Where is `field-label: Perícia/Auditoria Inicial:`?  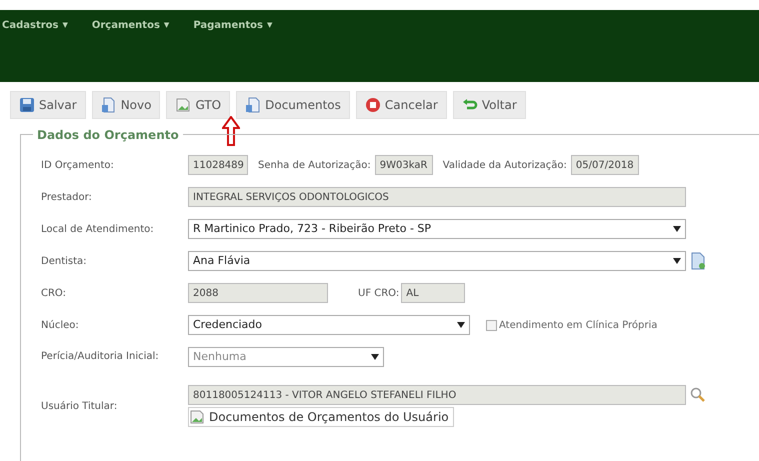
field-label: Perícia/Auditoria Inicial: is located at coordinates (100, 357).